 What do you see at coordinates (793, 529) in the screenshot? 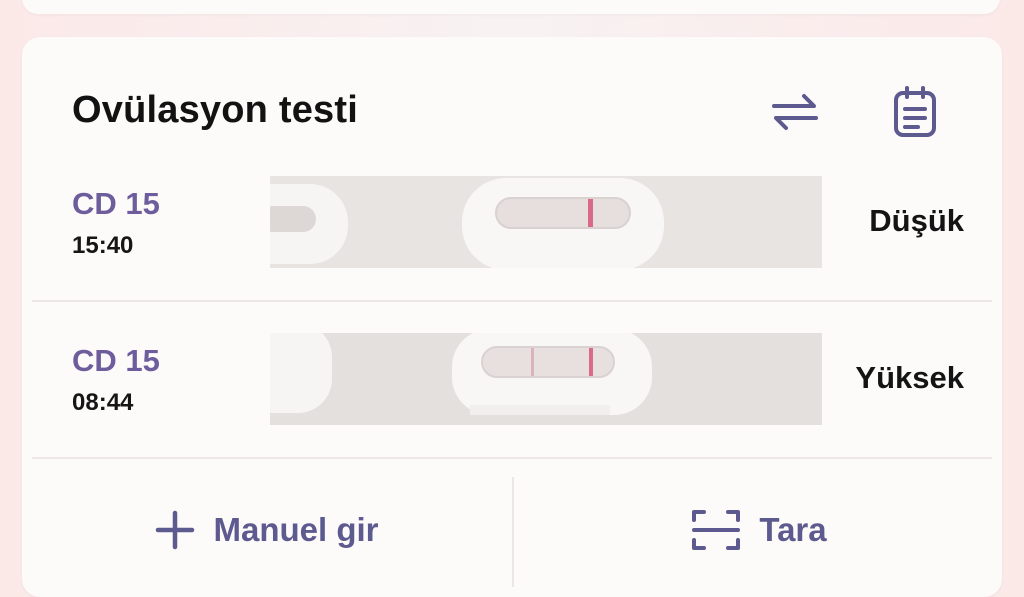
I see `scan-label: Tara` at bounding box center [793, 529].